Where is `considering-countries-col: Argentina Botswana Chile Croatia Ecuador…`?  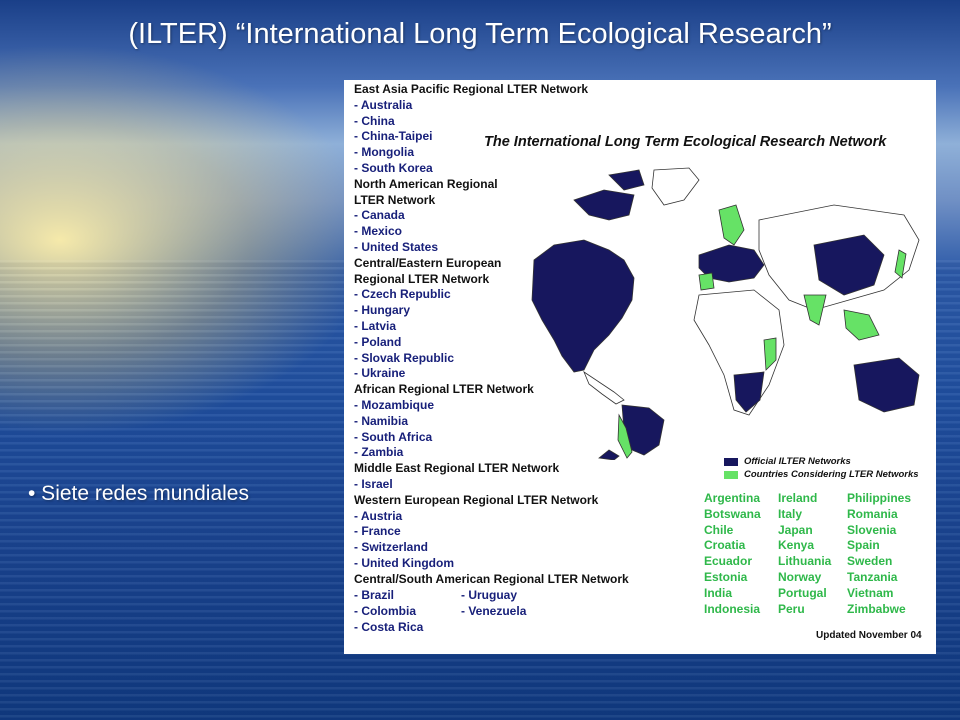 considering-countries-col: Argentina Botswana Chile Croatia Ecuador… is located at coordinates (732, 554).